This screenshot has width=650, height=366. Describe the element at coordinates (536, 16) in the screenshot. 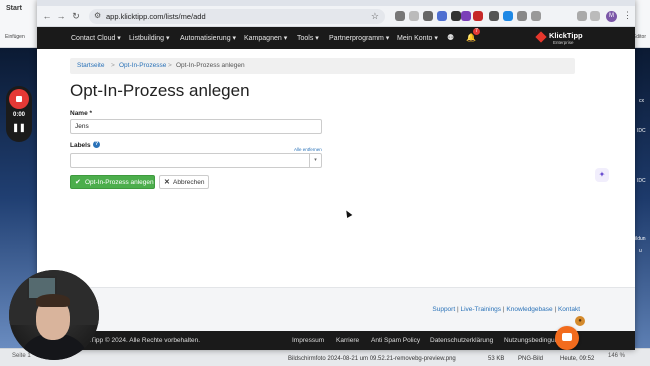

I see `extensions-puzzle-icon` at that location.